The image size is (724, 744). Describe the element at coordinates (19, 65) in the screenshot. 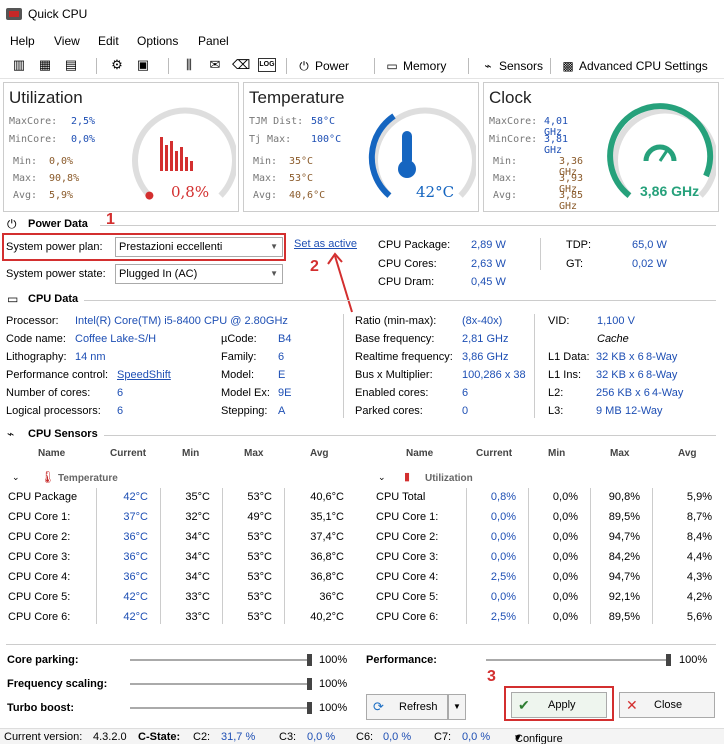

I see `bar-chart-small-icon: ▥` at that location.